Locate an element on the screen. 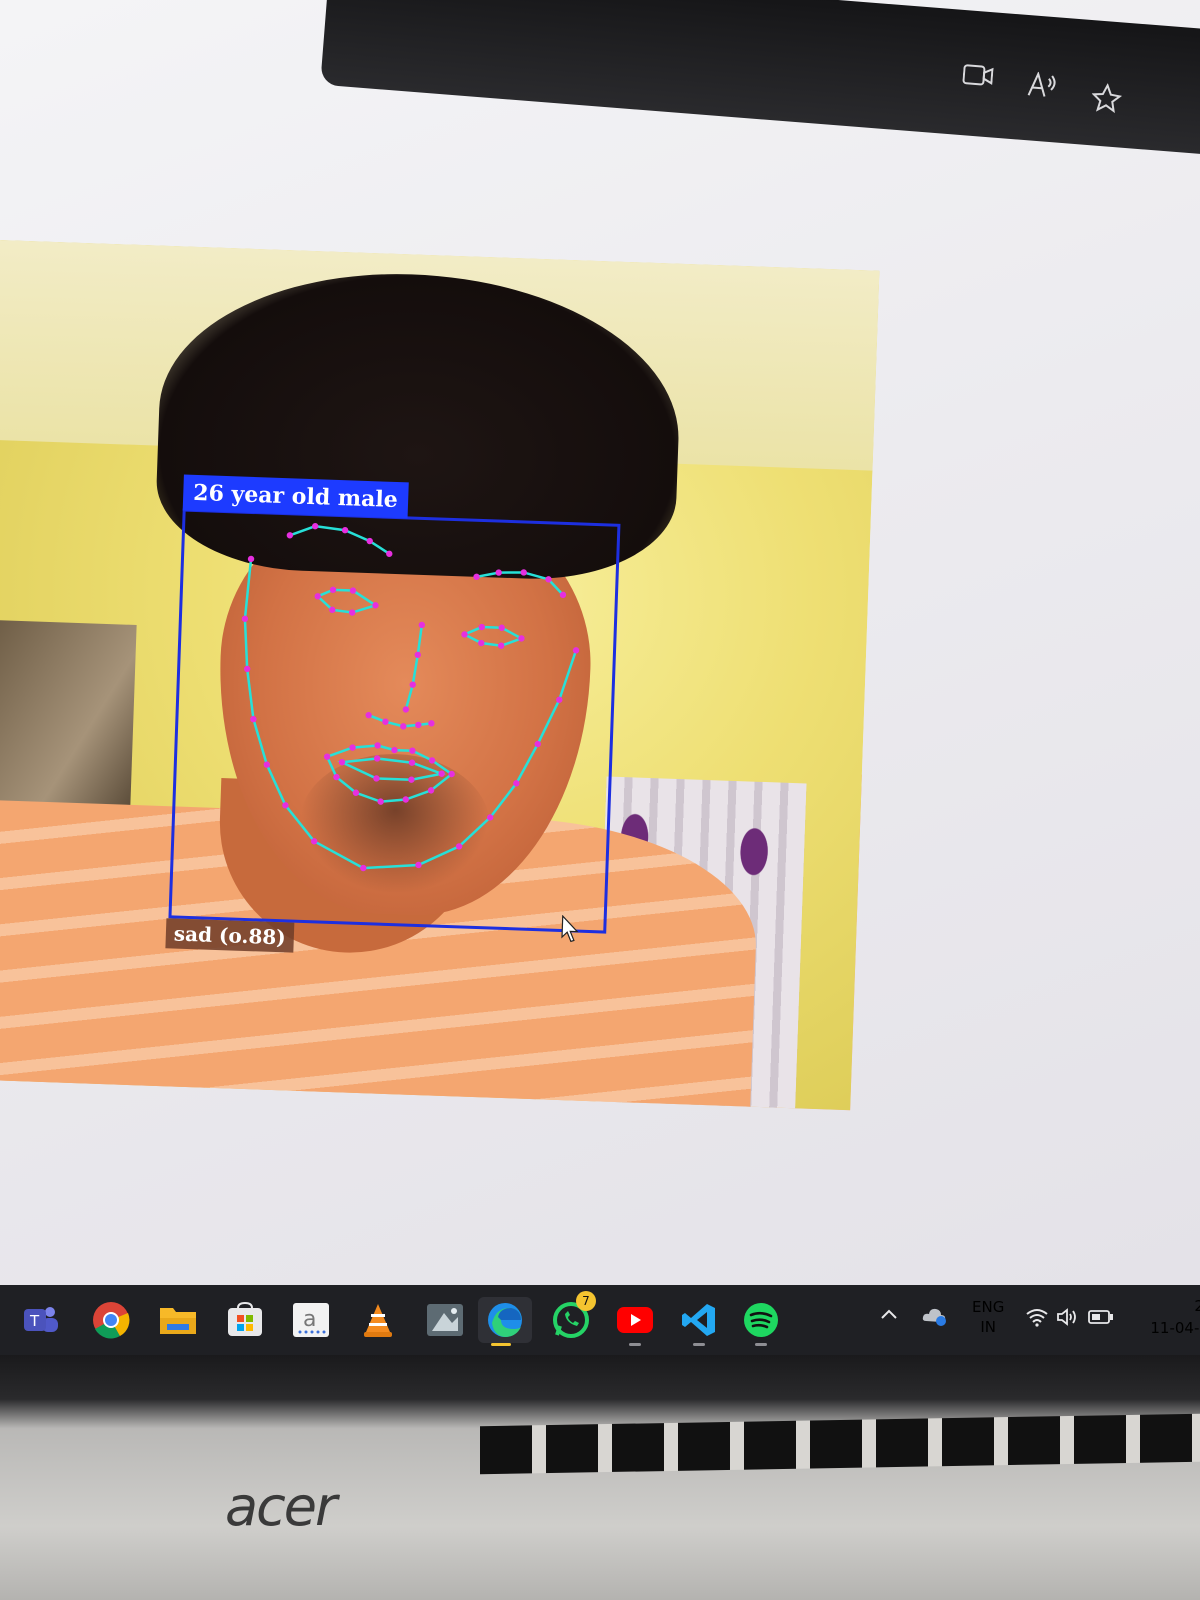  whatsapp-app: 7 is located at coordinates (572, 1317).